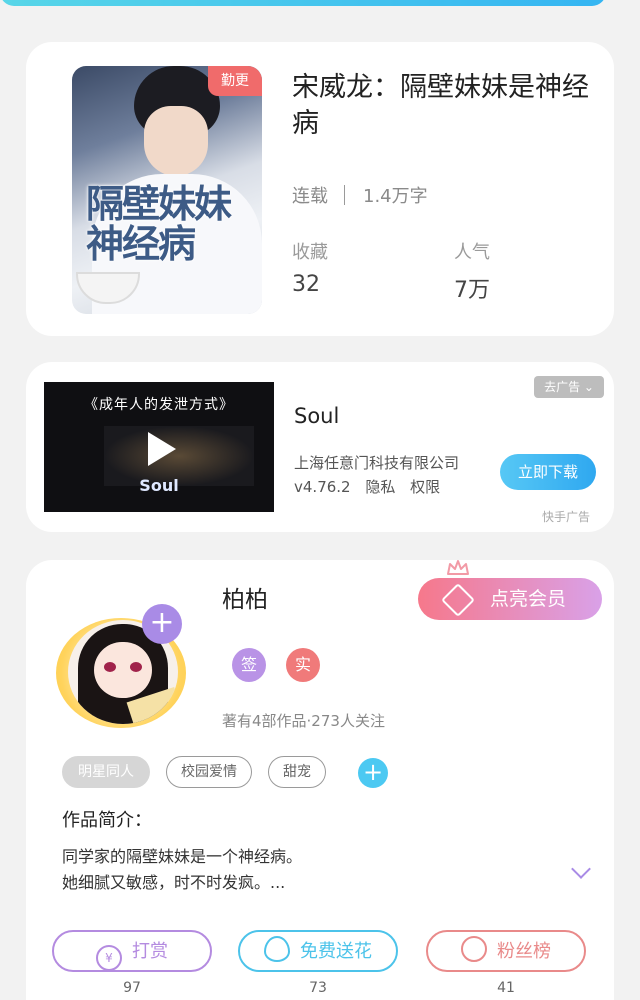 Image resolution: width=640 pixels, height=1000 pixels. What do you see at coordinates (245, 600) in the screenshot?
I see `author-name: 柏柏` at bounding box center [245, 600].